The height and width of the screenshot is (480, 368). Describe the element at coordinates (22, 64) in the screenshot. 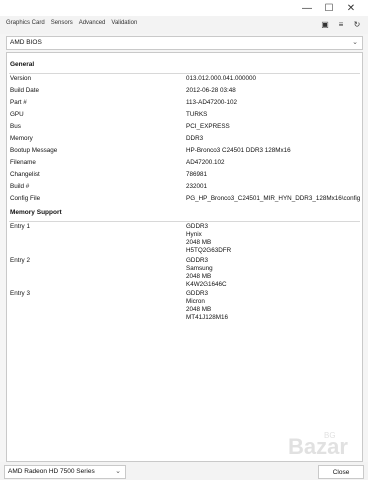

I see `section-title-general: General` at that location.